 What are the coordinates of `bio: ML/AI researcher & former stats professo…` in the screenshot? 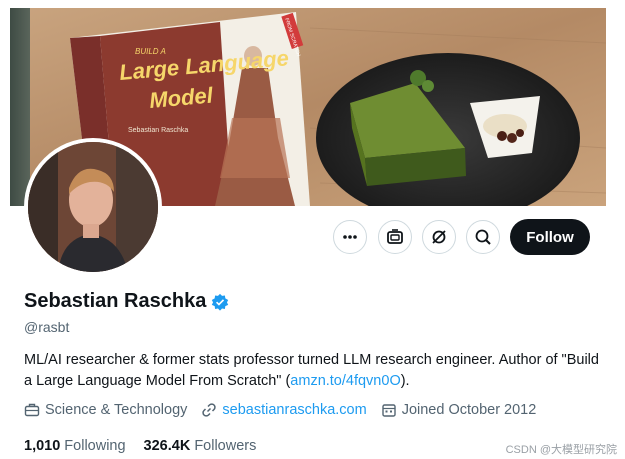 It's located at (314, 371).